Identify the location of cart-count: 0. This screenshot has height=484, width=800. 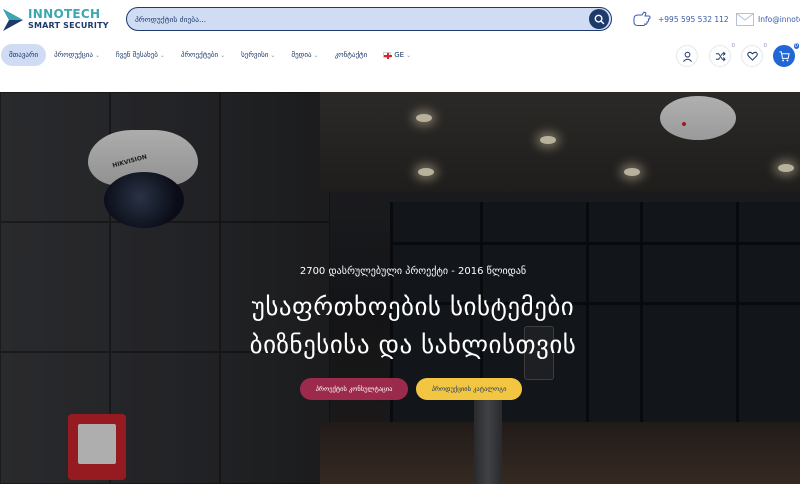
(796, 46).